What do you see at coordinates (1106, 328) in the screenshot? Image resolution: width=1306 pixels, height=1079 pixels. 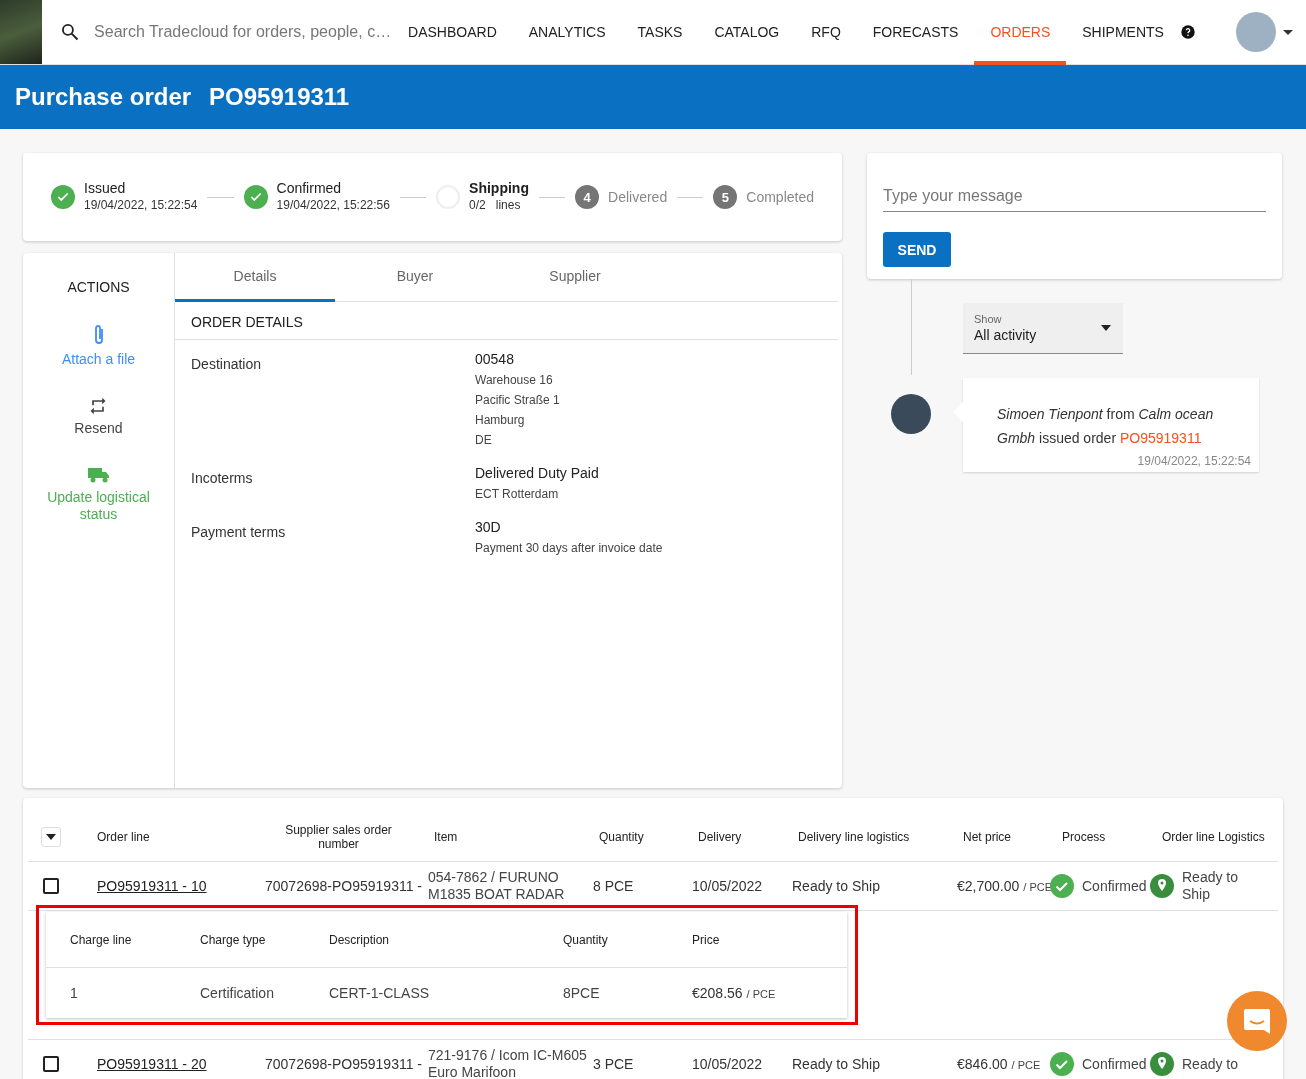 I see `dropdown-caret-icon` at bounding box center [1106, 328].